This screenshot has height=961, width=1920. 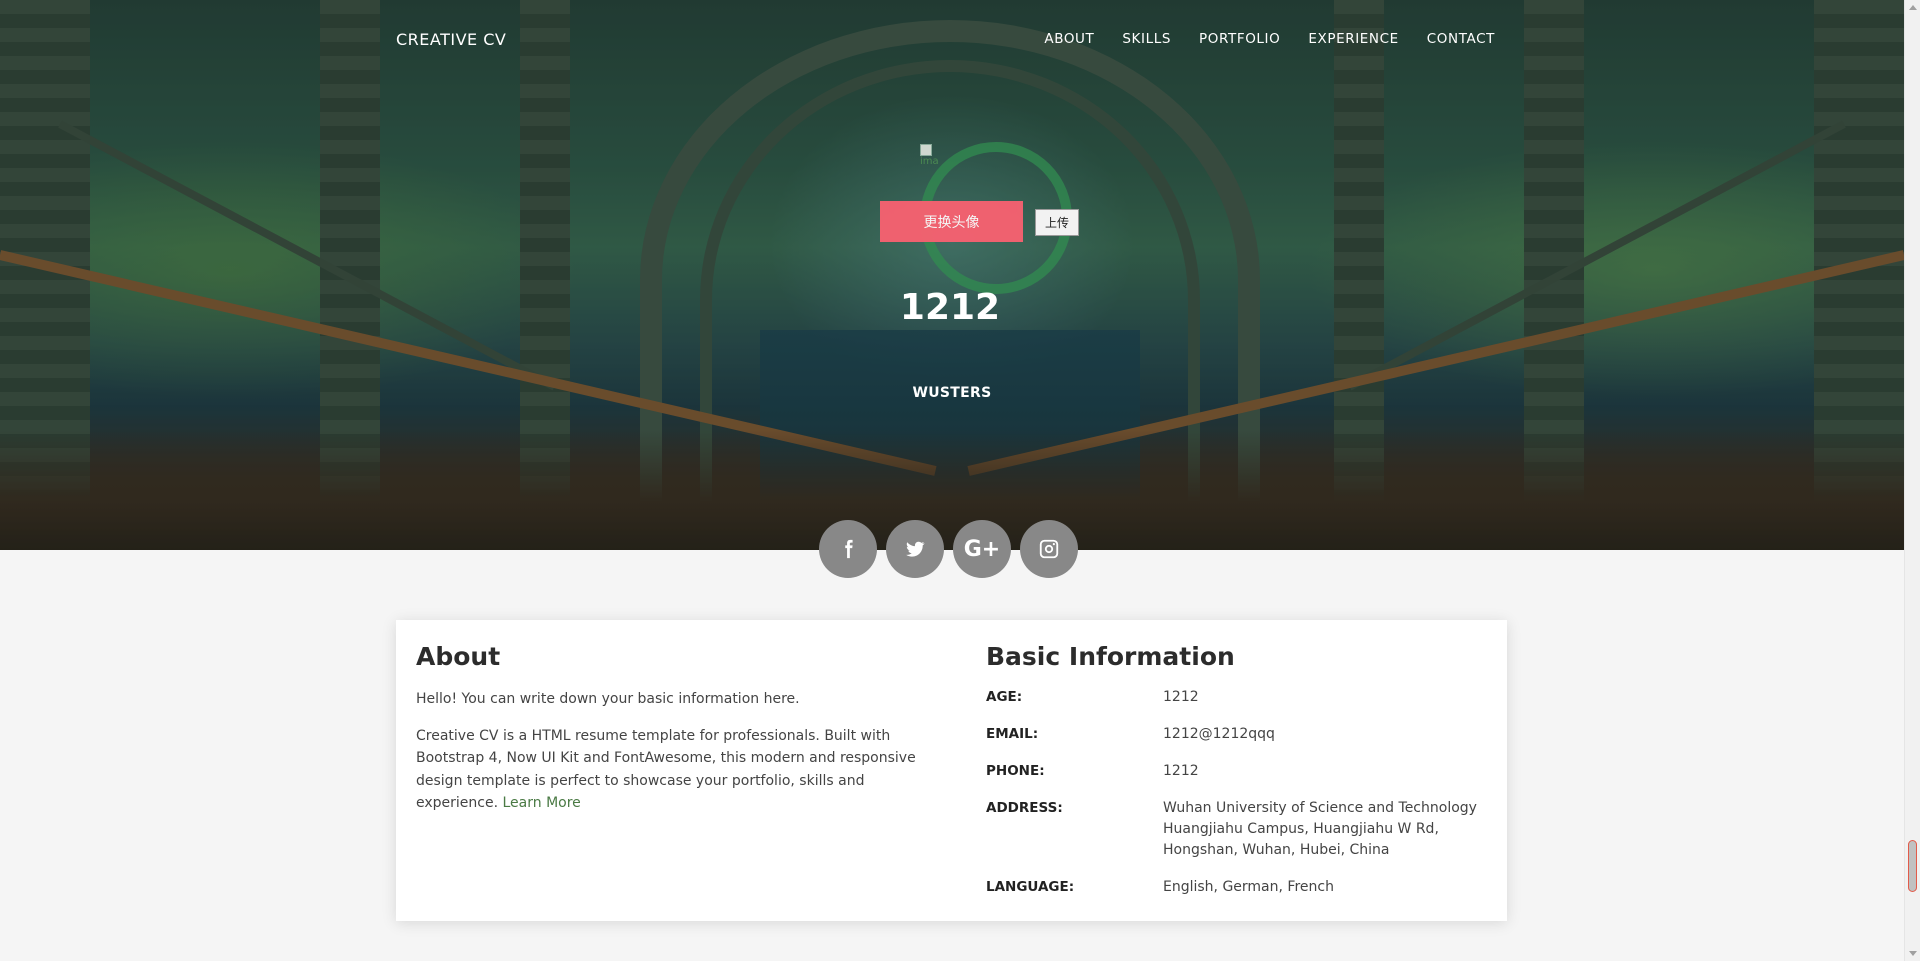 I want to click on twitter-icon, so click(x=915, y=549).